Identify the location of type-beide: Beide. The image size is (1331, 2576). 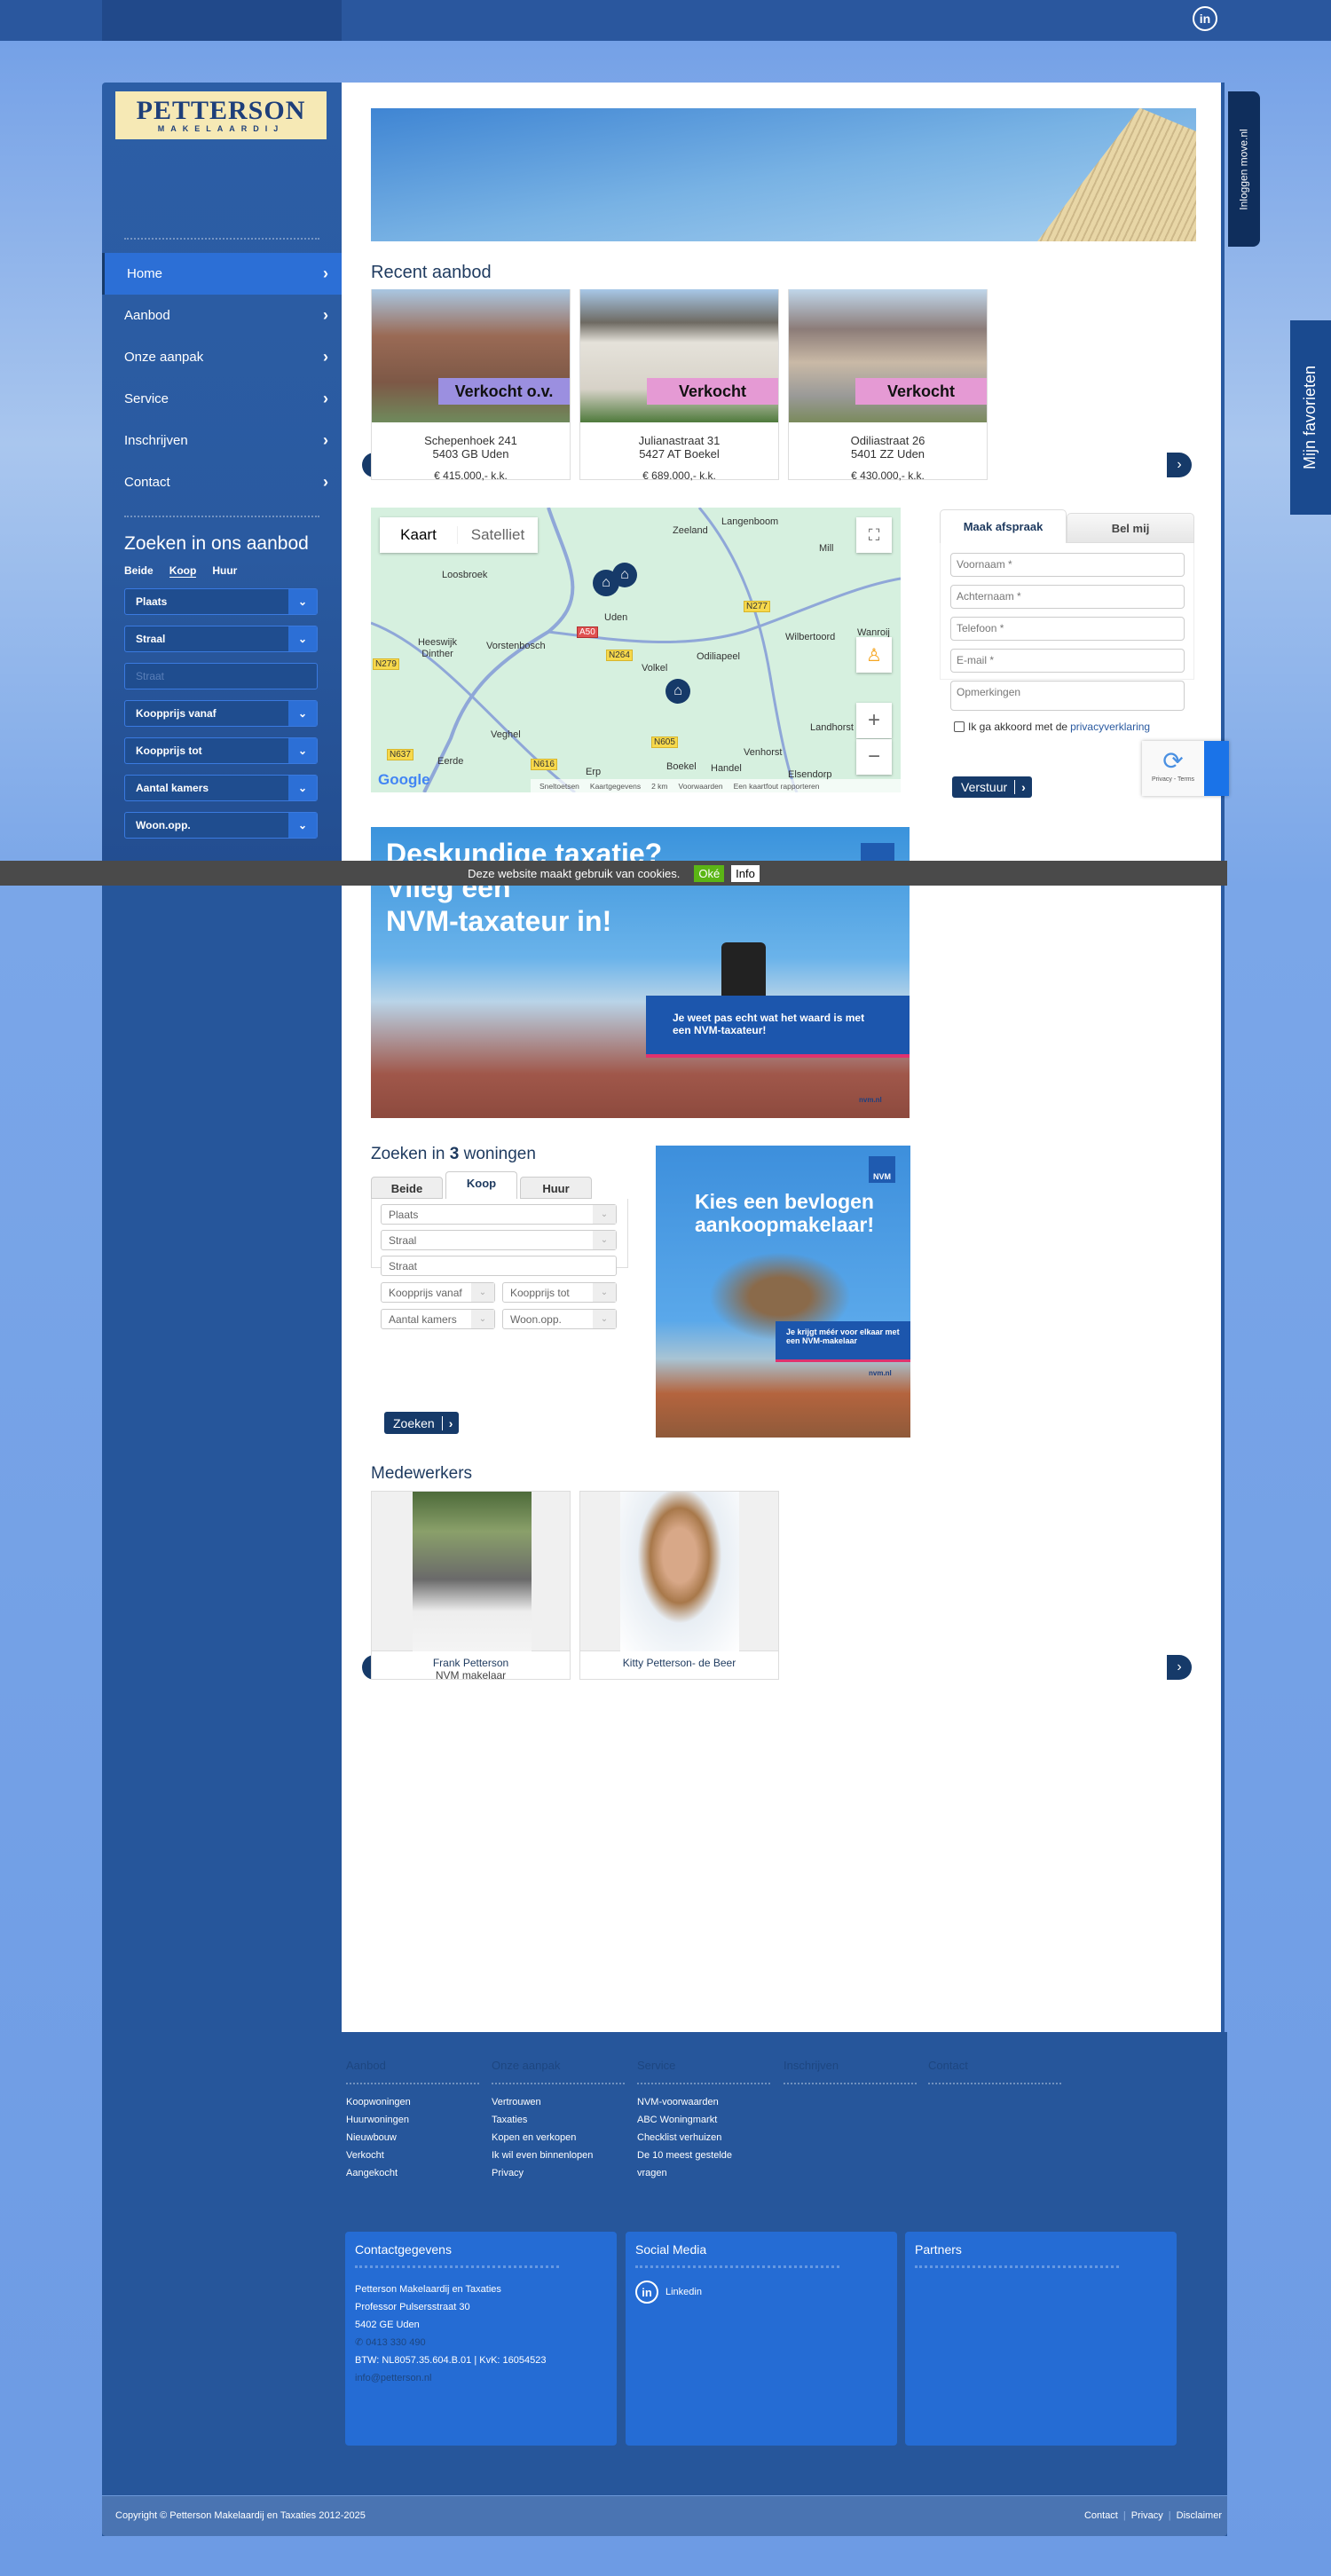
(139, 571).